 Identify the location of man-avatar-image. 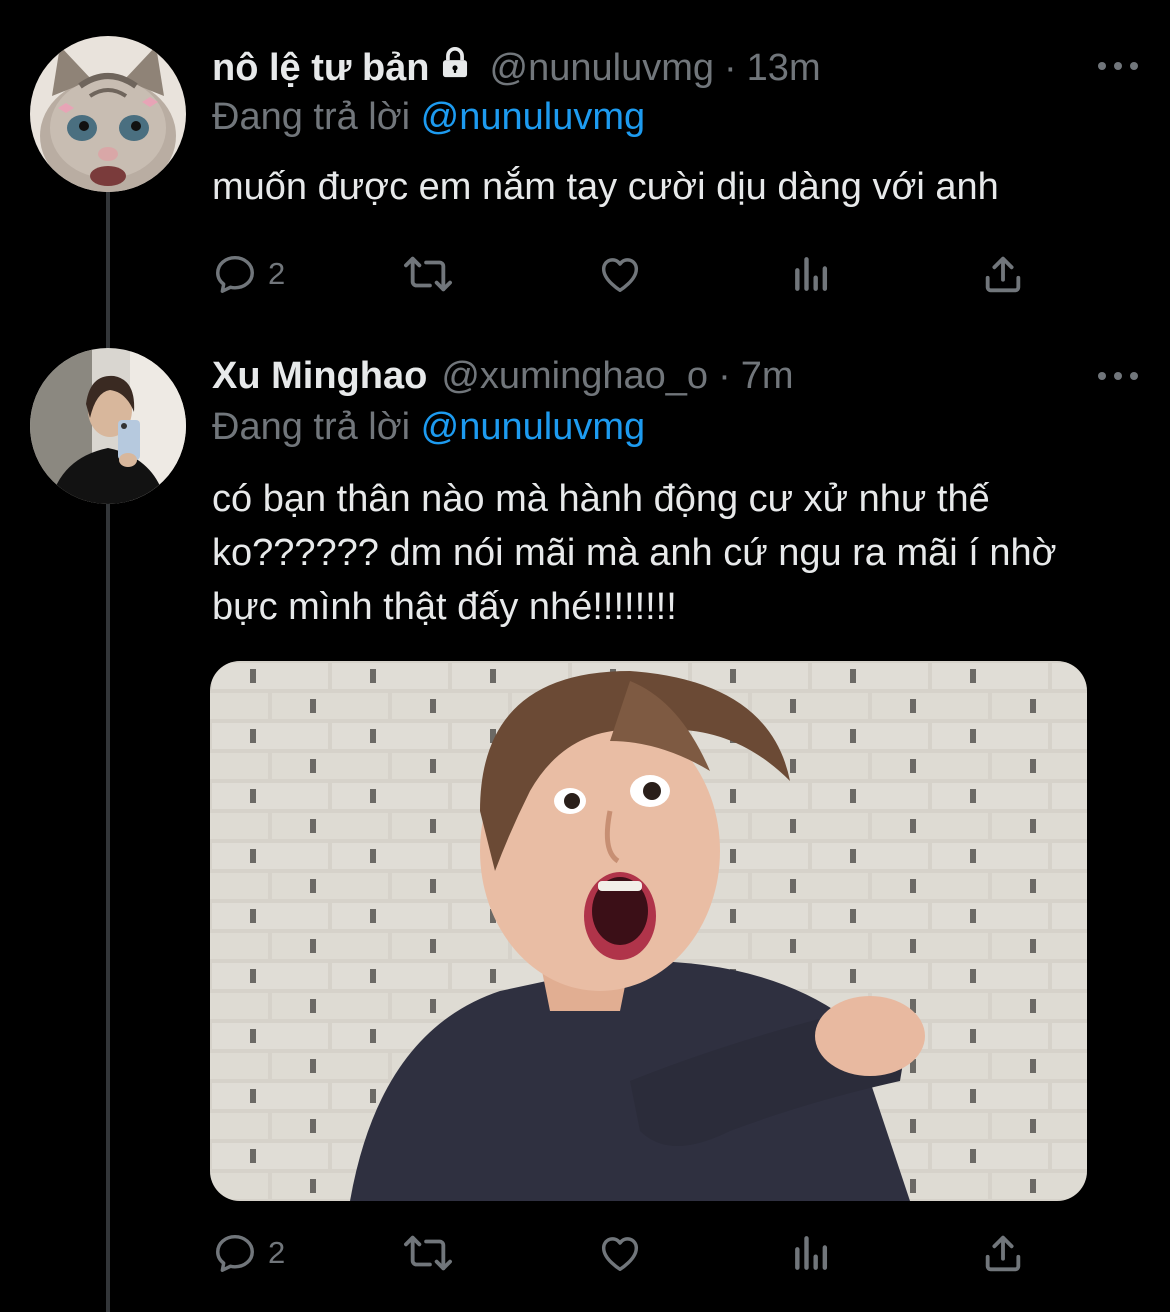
(108, 426).